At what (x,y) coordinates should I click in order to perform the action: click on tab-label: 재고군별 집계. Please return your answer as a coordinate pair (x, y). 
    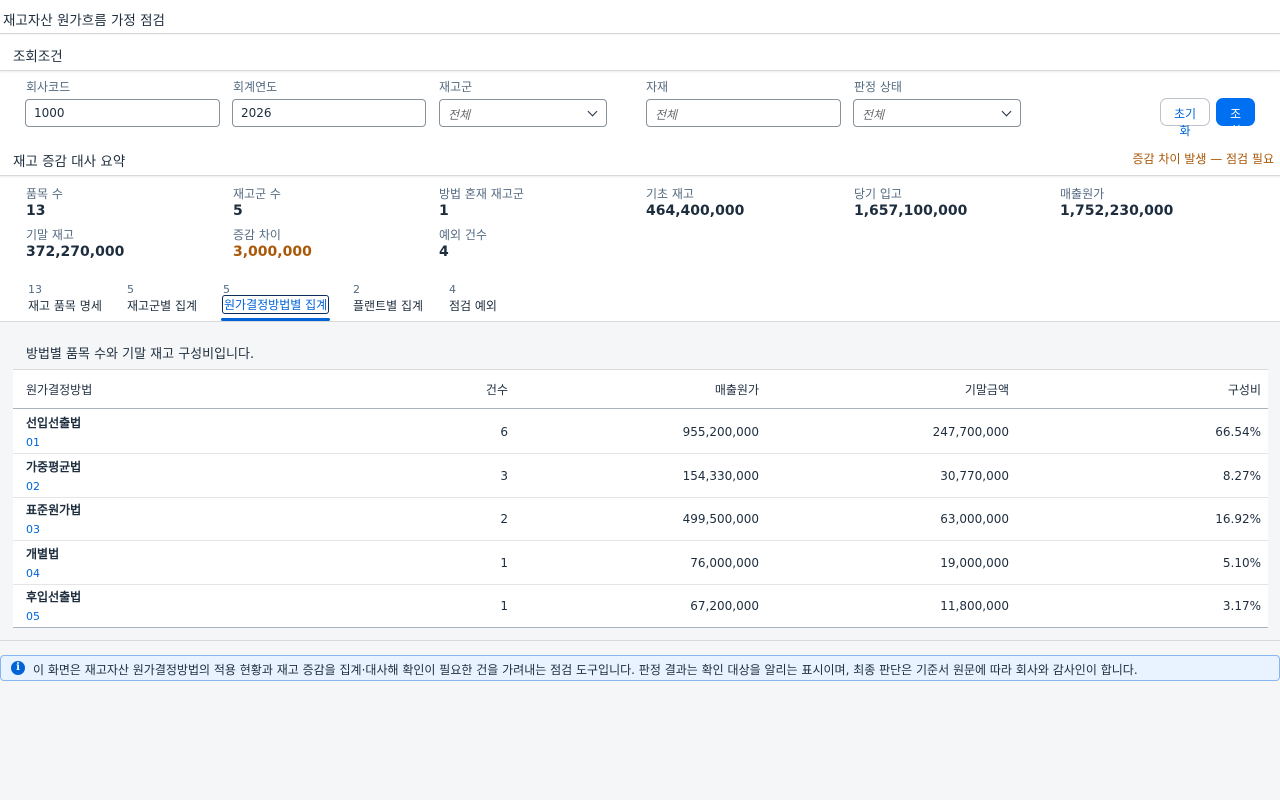
    Looking at the image, I should click on (162, 306).